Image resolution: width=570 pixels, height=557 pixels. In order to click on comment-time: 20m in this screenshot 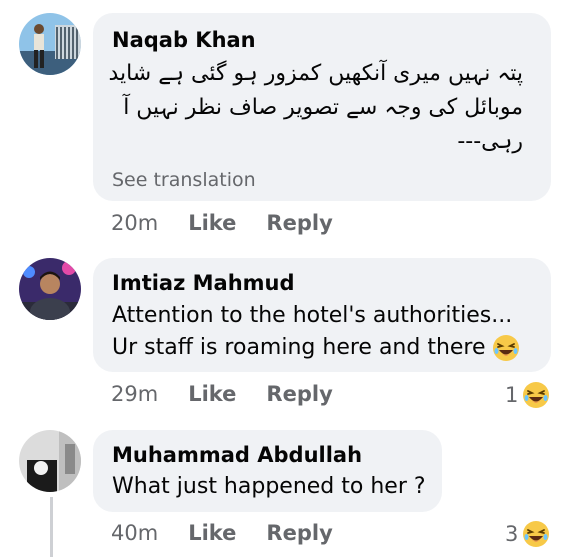, I will do `click(134, 223)`.